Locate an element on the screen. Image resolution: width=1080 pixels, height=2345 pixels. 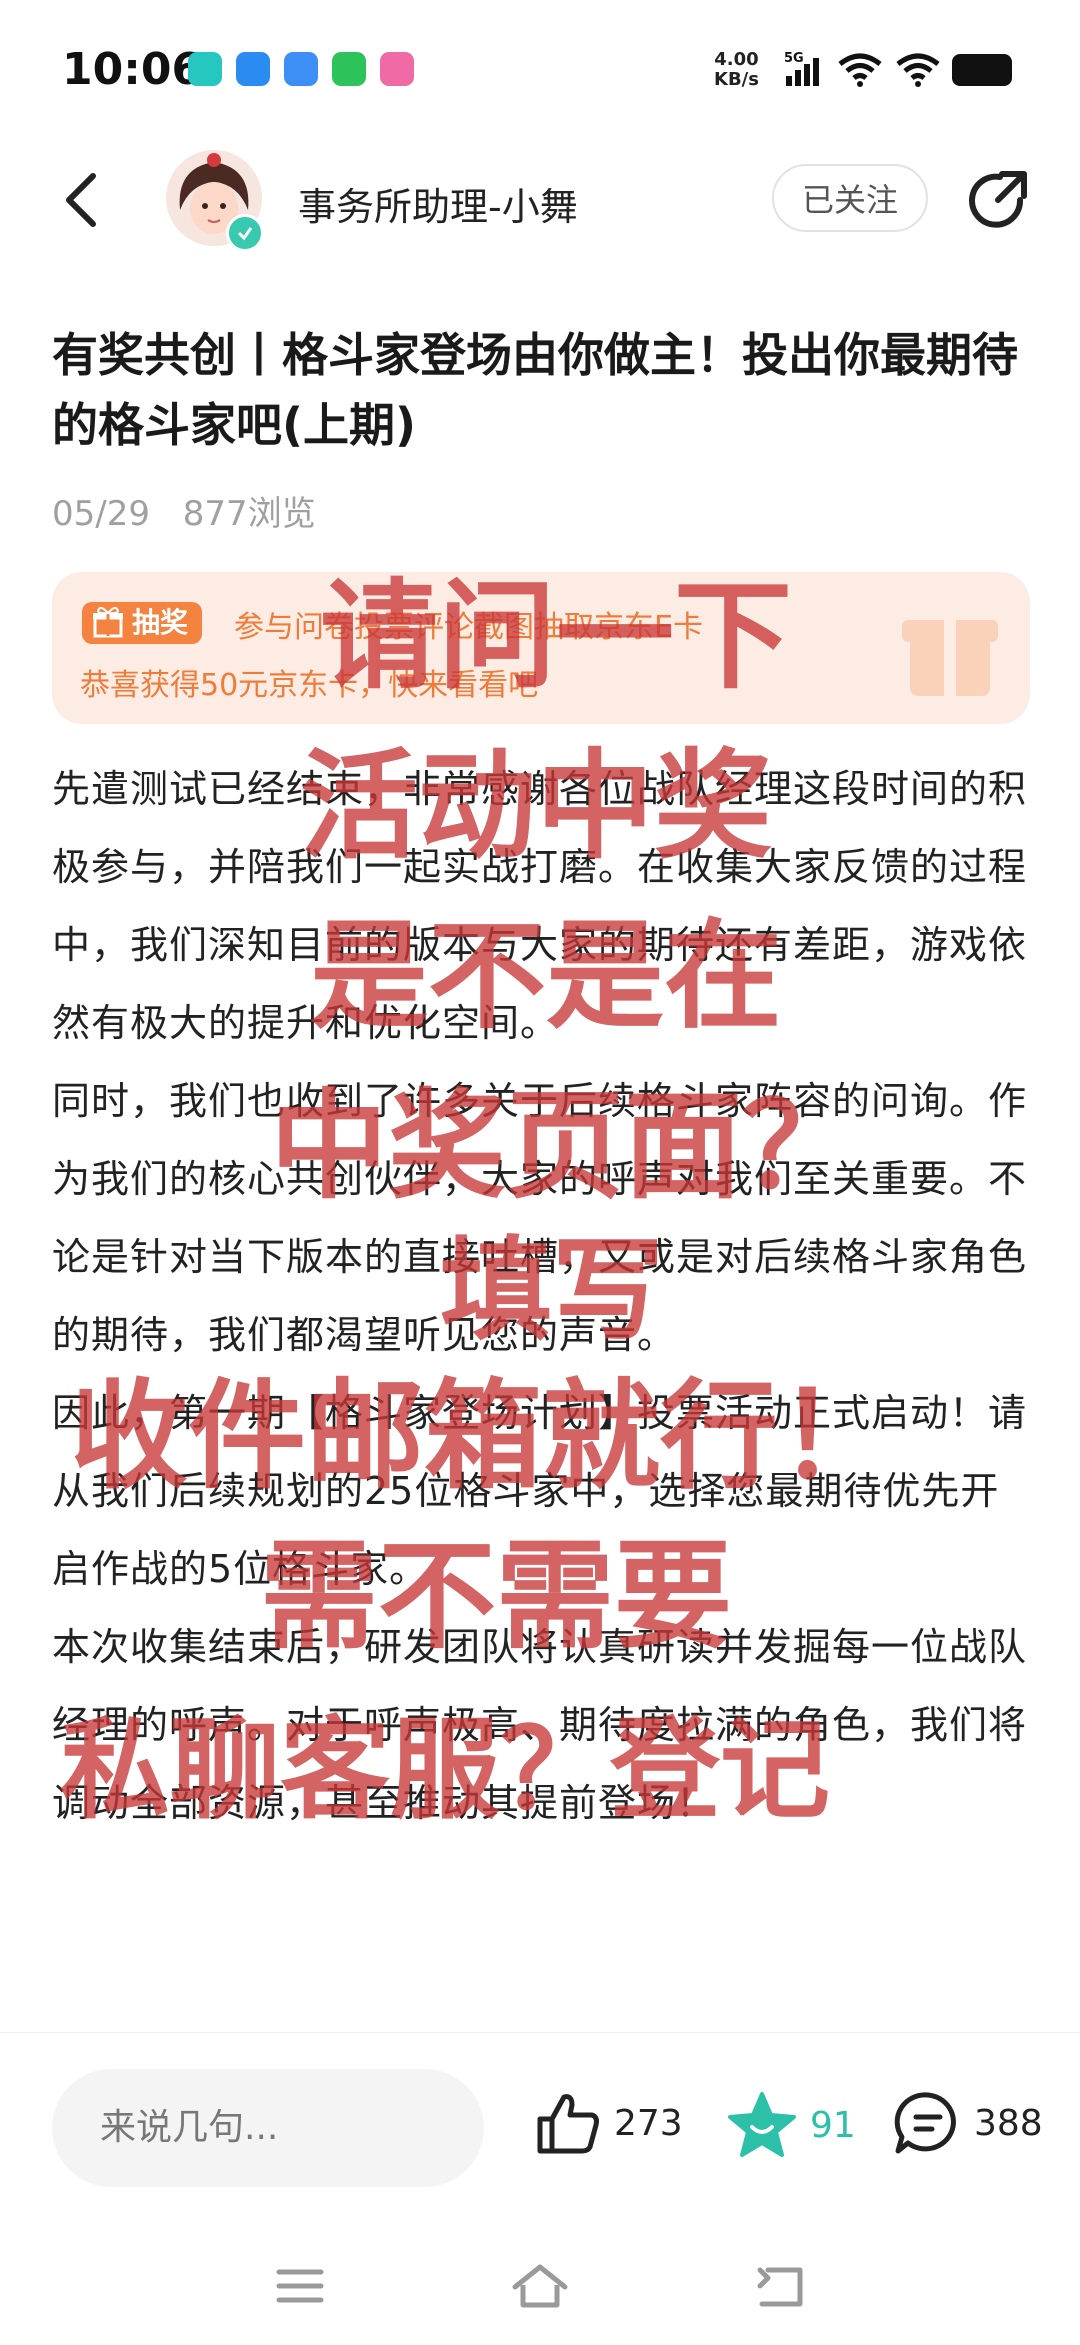
bottom-action-bar: 来说几句... 273 91 388 is located at coordinates (540, 2132).